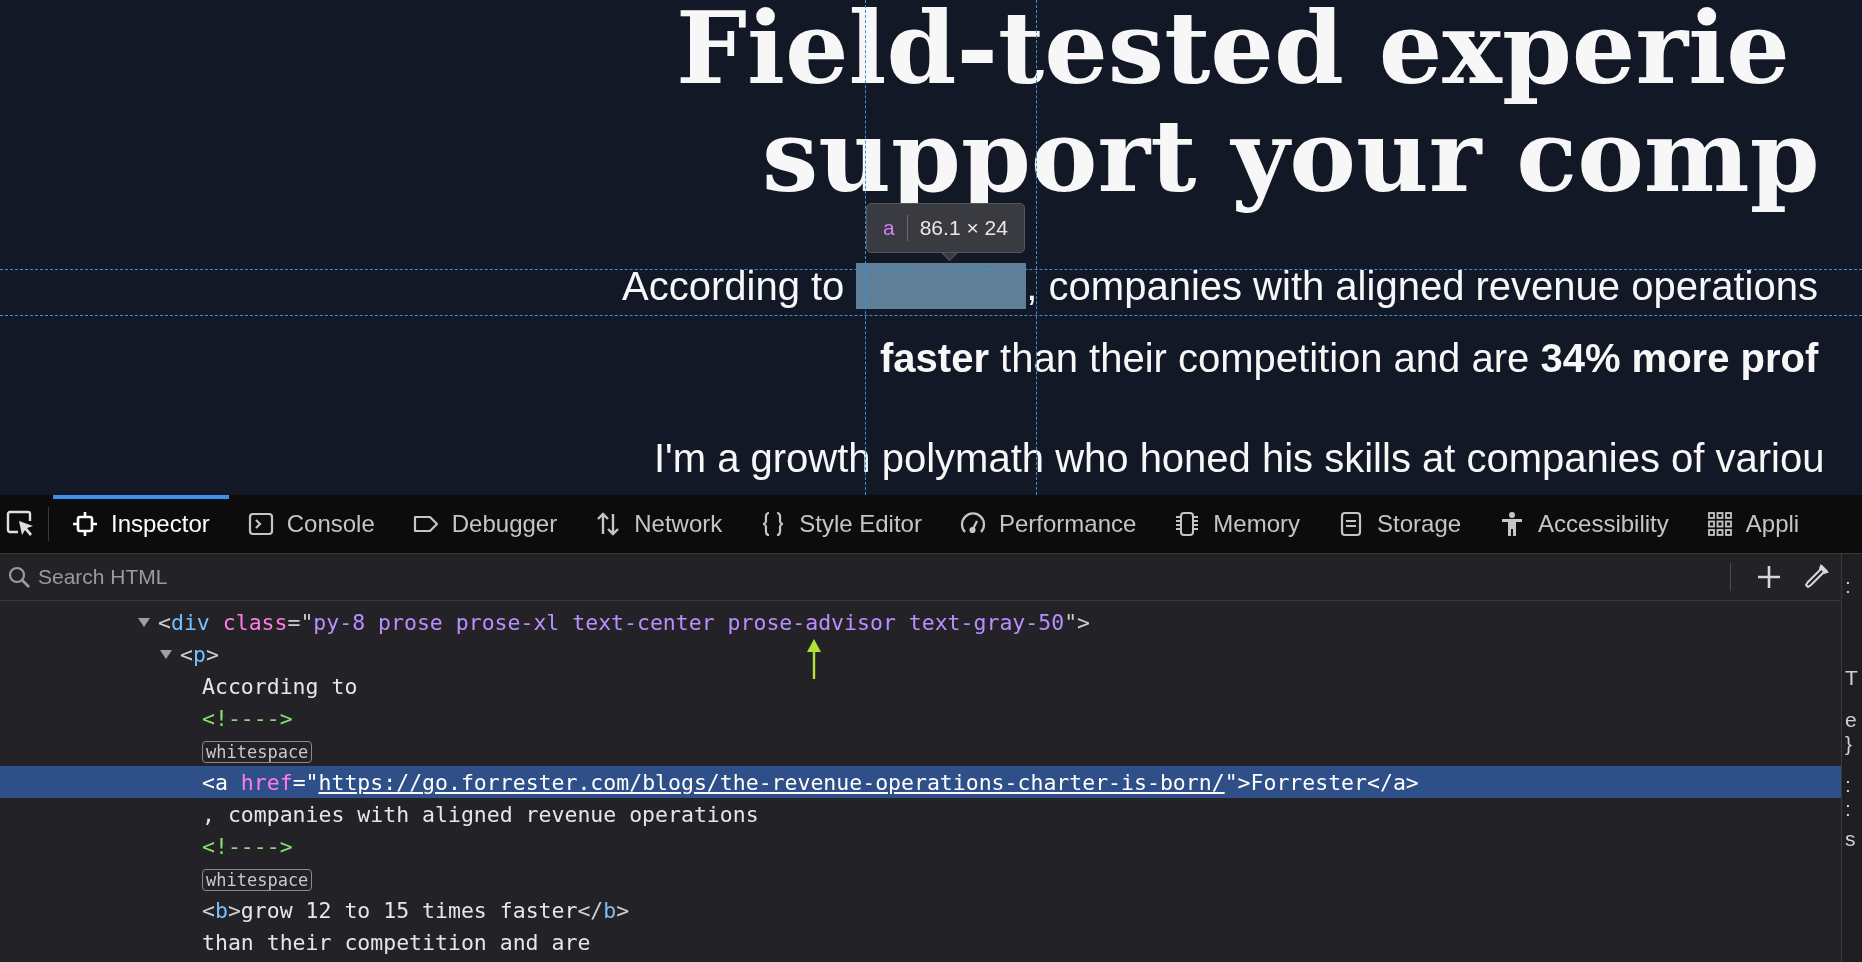  I want to click on devtools-tab: Appli, so click(1753, 524).